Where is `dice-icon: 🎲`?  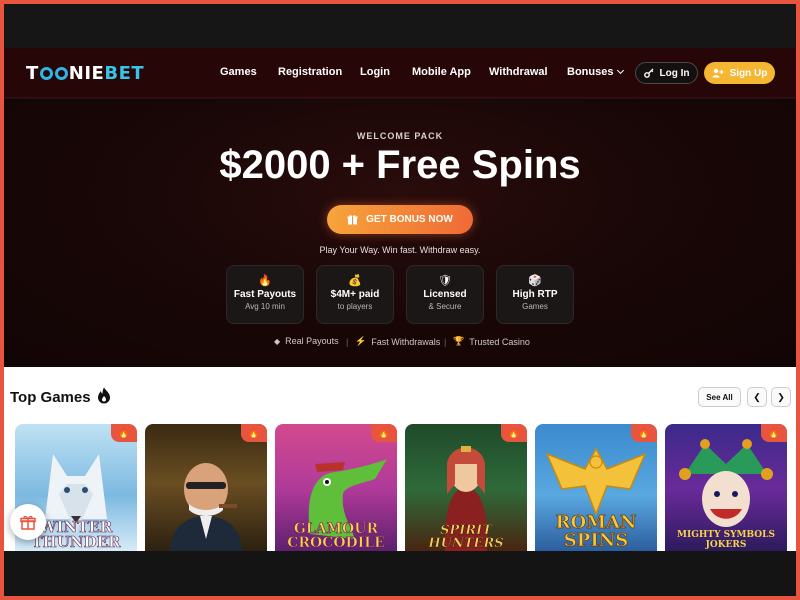
dice-icon: 🎲 is located at coordinates (535, 281).